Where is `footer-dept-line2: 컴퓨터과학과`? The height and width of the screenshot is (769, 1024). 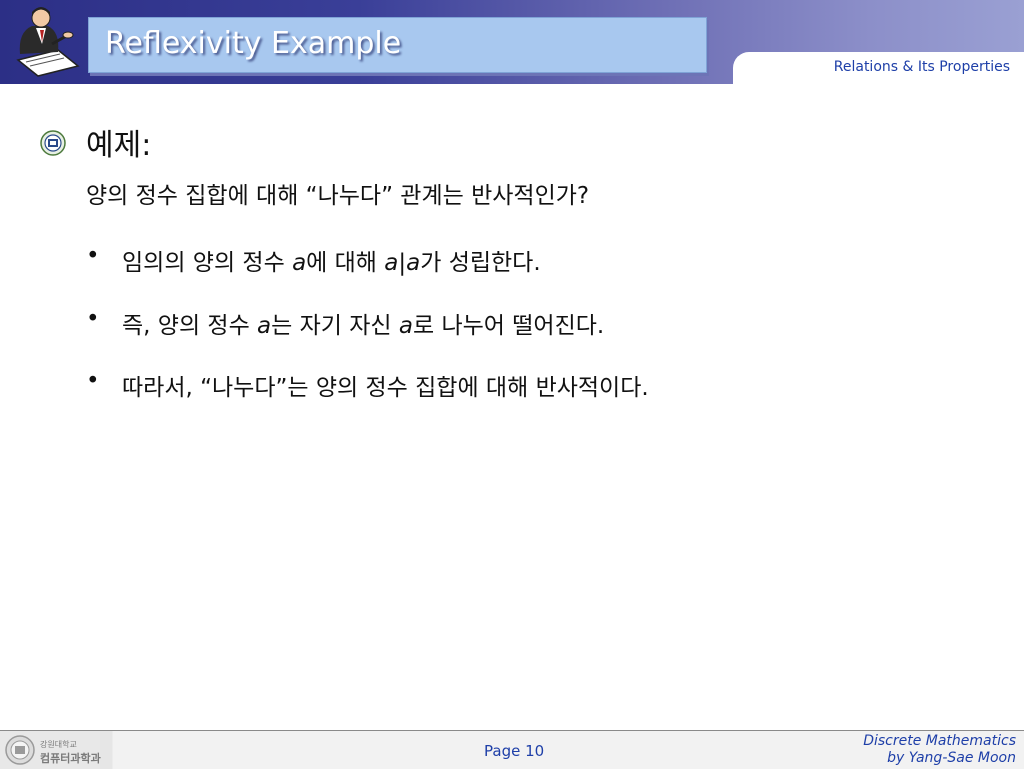
footer-dept-line2: 컴퓨터과학과 is located at coordinates (70, 758).